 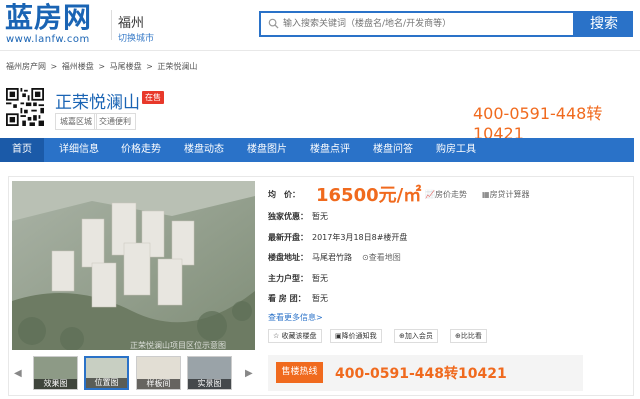 What do you see at coordinates (131, 23) in the screenshot?
I see `current-city: 福州` at bounding box center [131, 23].